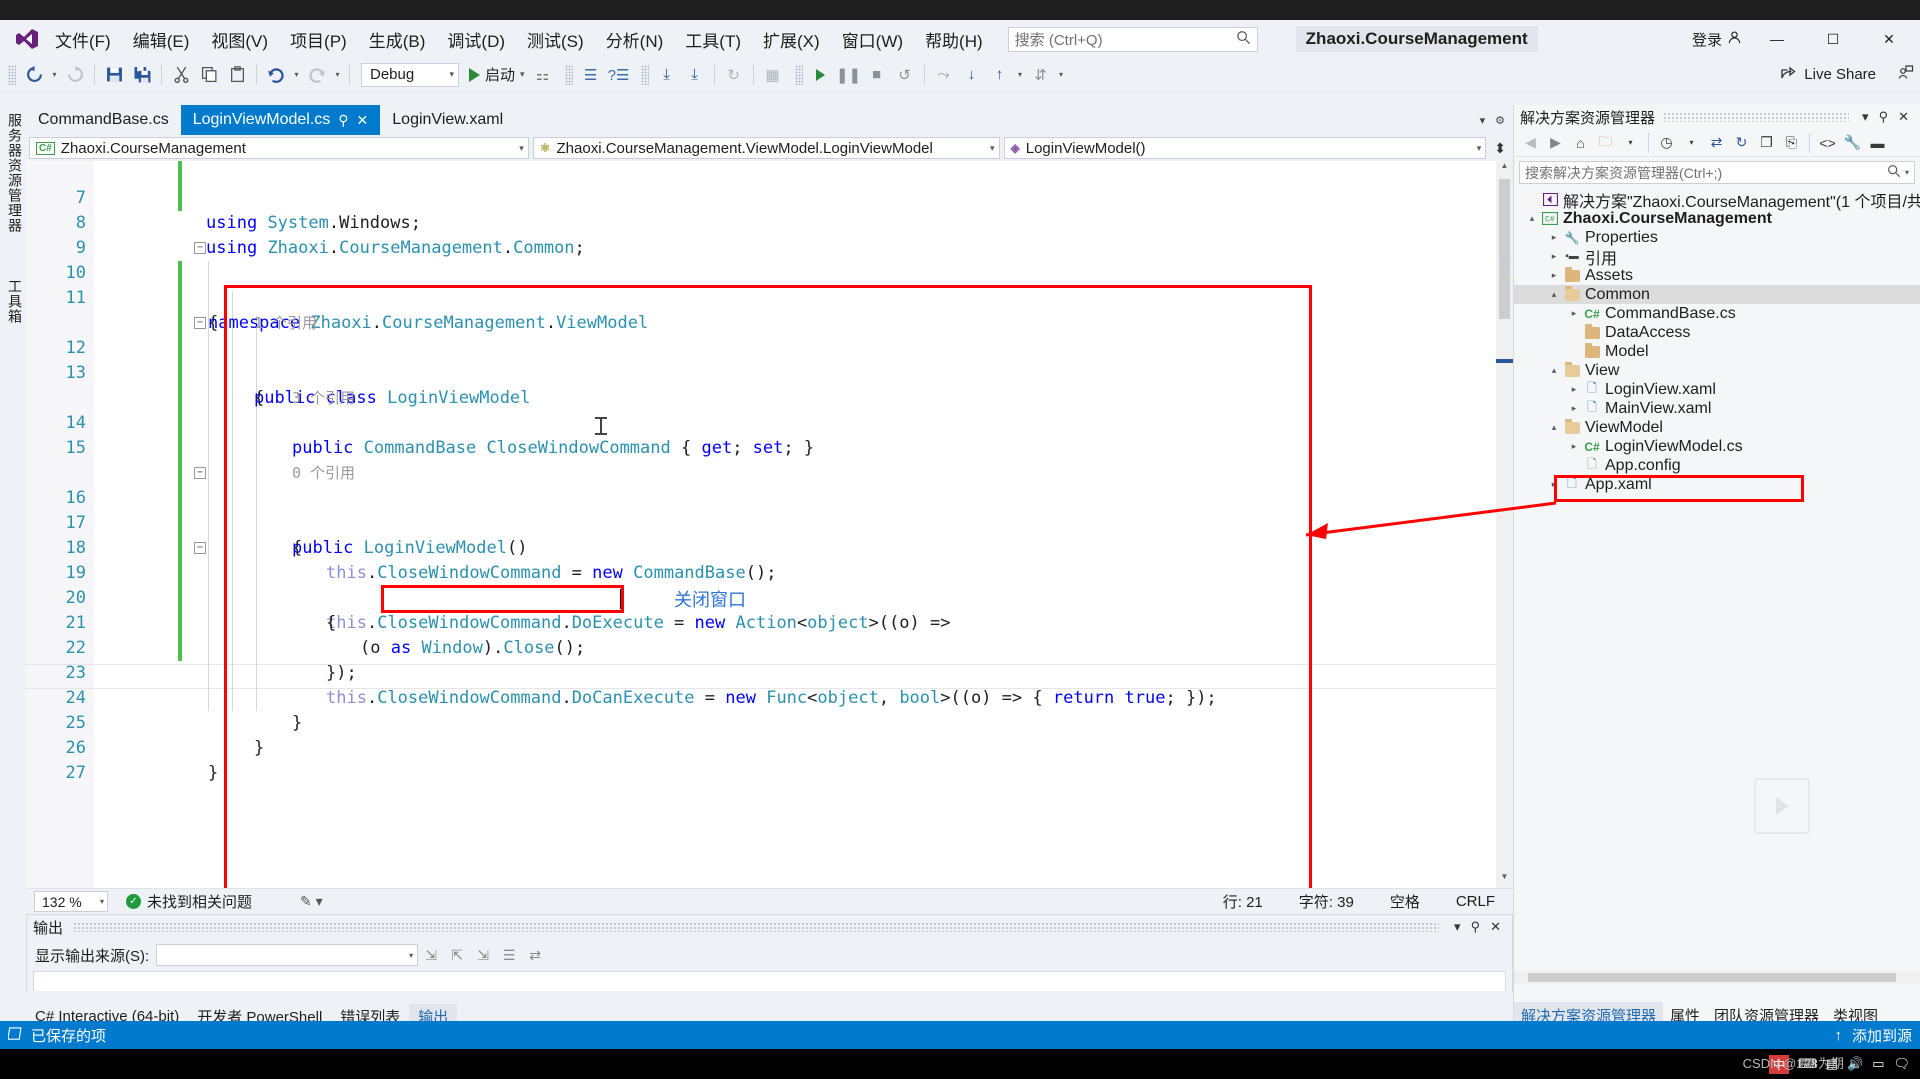 The image size is (1920, 1079). What do you see at coordinates (1766, 143) in the screenshot?
I see `collapse-all-icon: ❐` at bounding box center [1766, 143].